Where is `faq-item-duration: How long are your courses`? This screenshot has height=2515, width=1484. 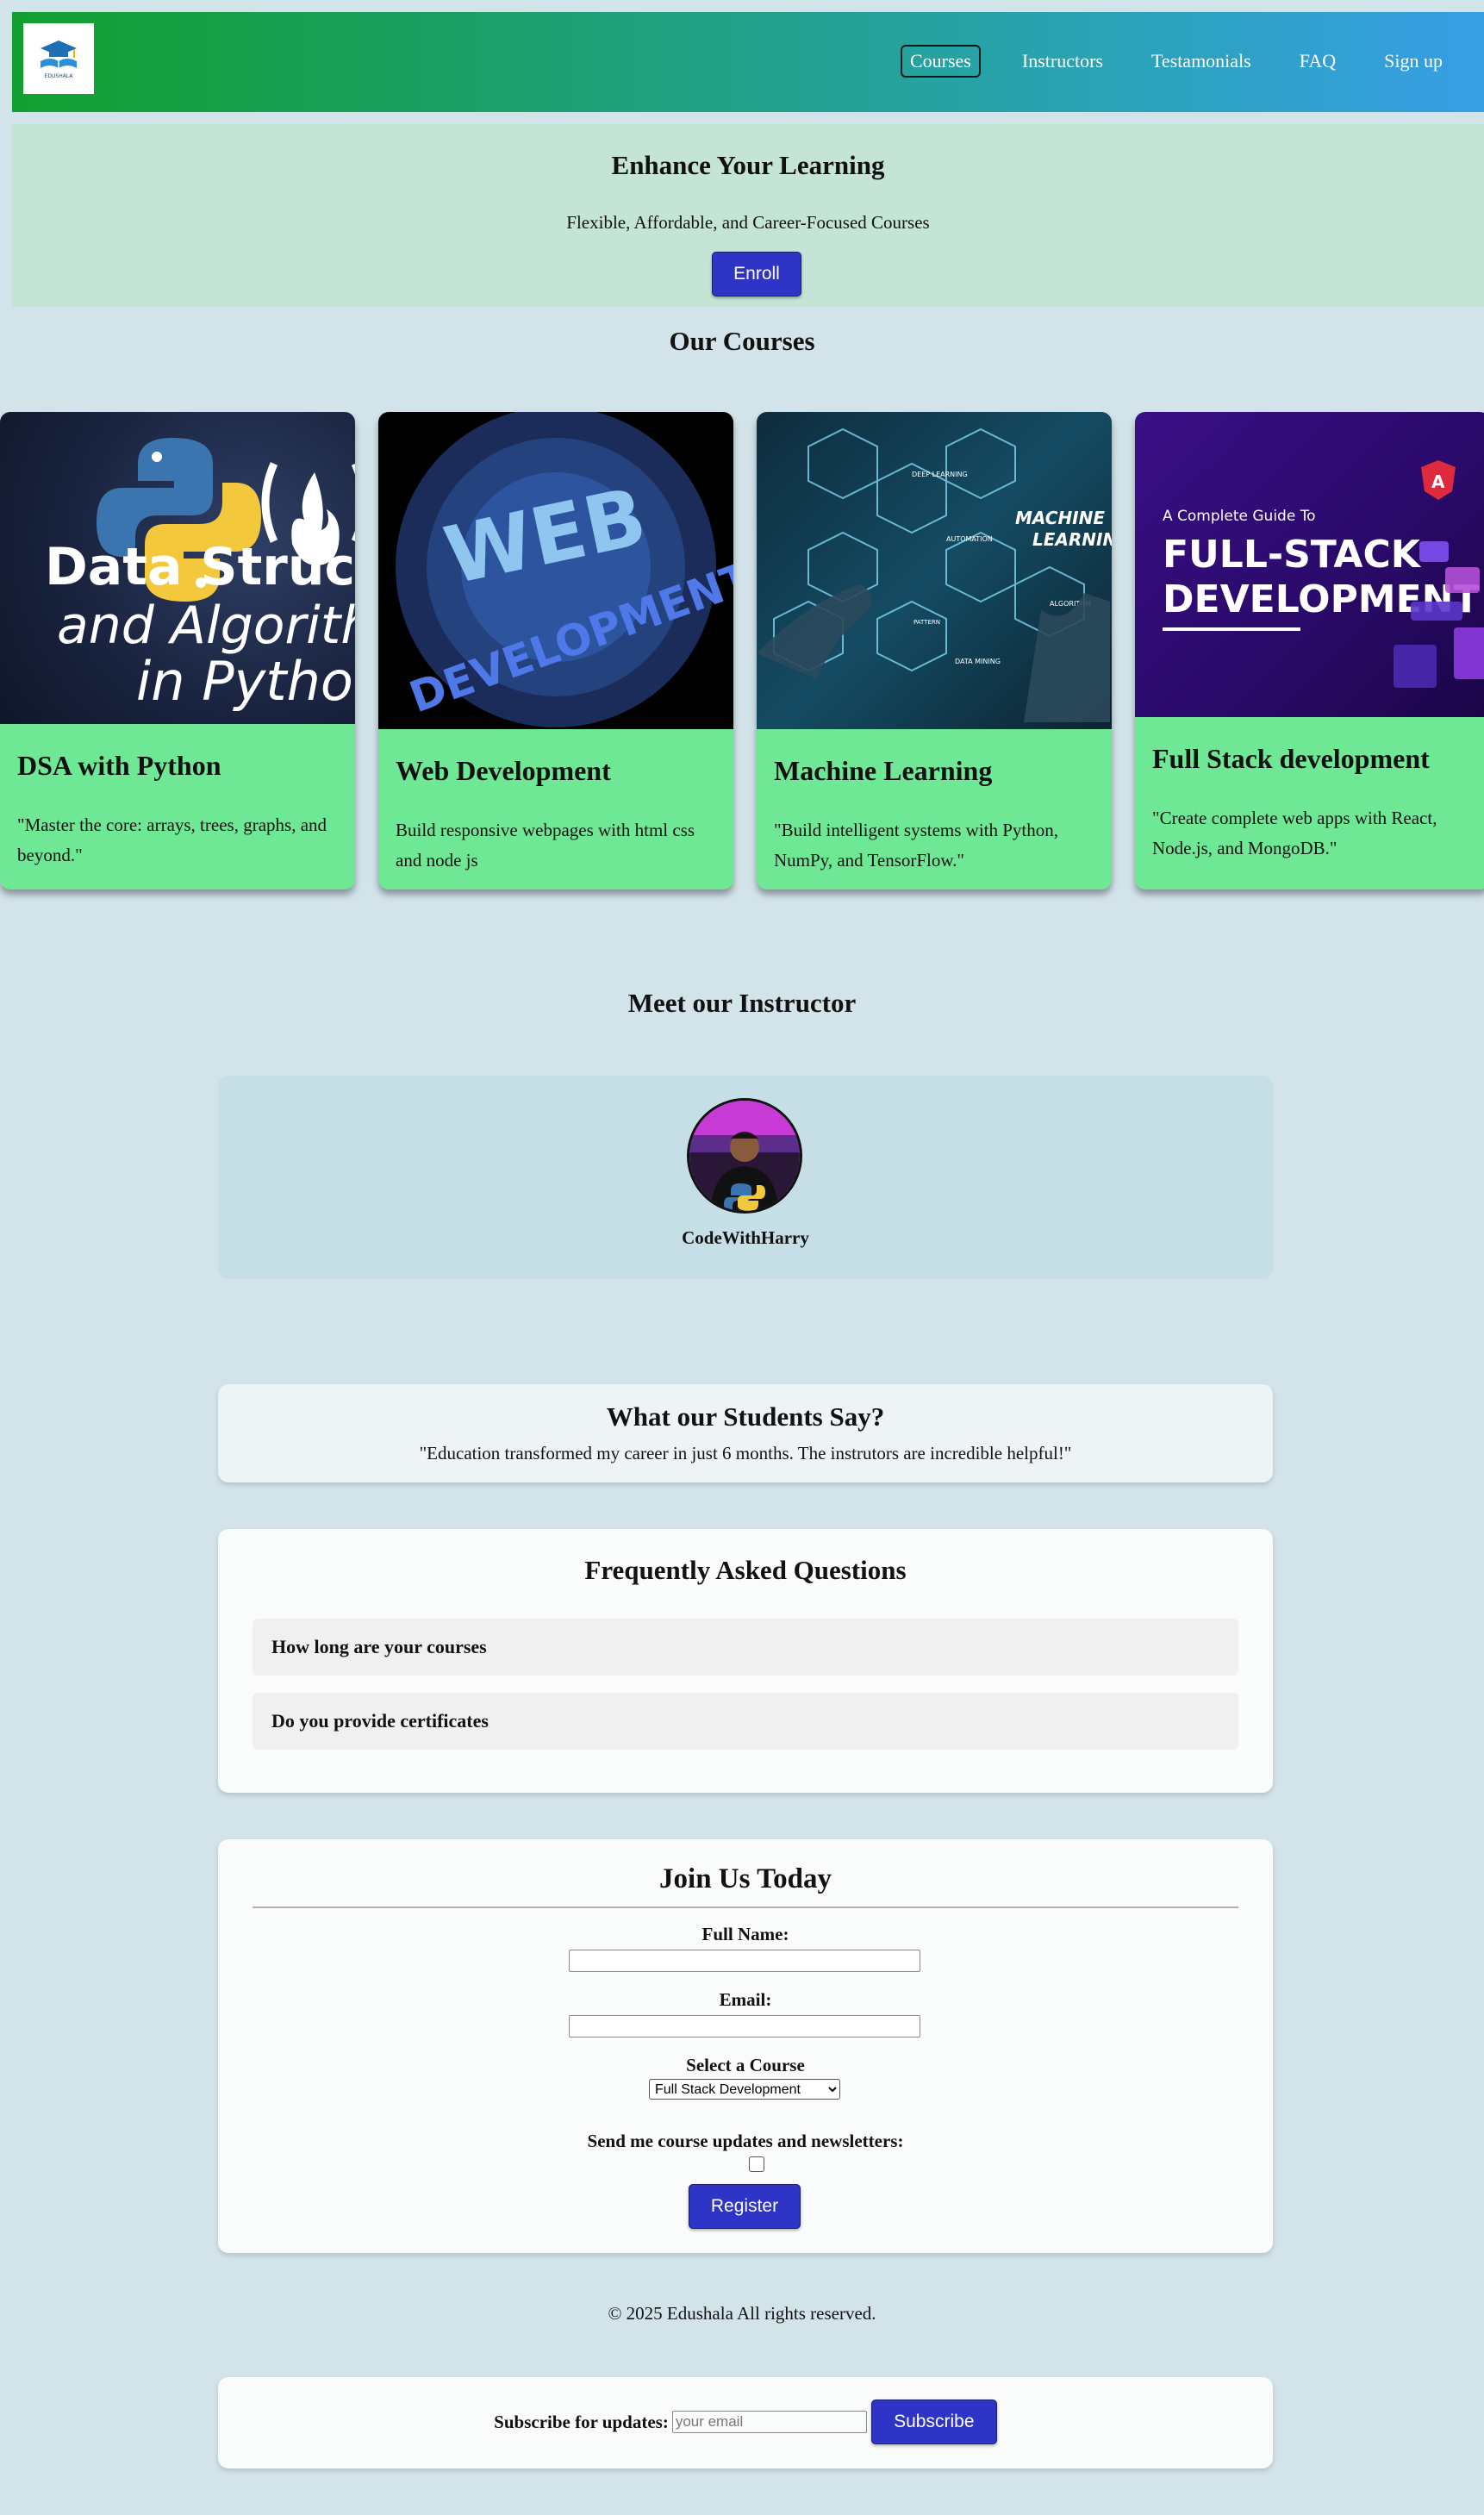 faq-item-duration: How long are your courses is located at coordinates (746, 1647).